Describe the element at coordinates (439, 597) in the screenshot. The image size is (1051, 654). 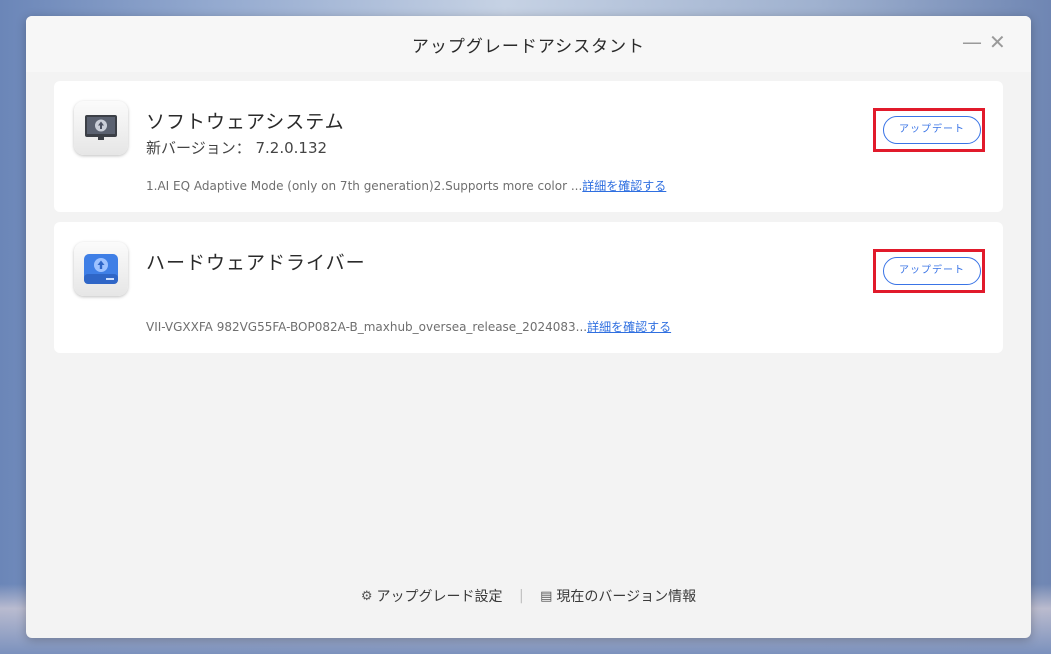
I see `upgrade-settings-label: アップグレード設定` at that location.